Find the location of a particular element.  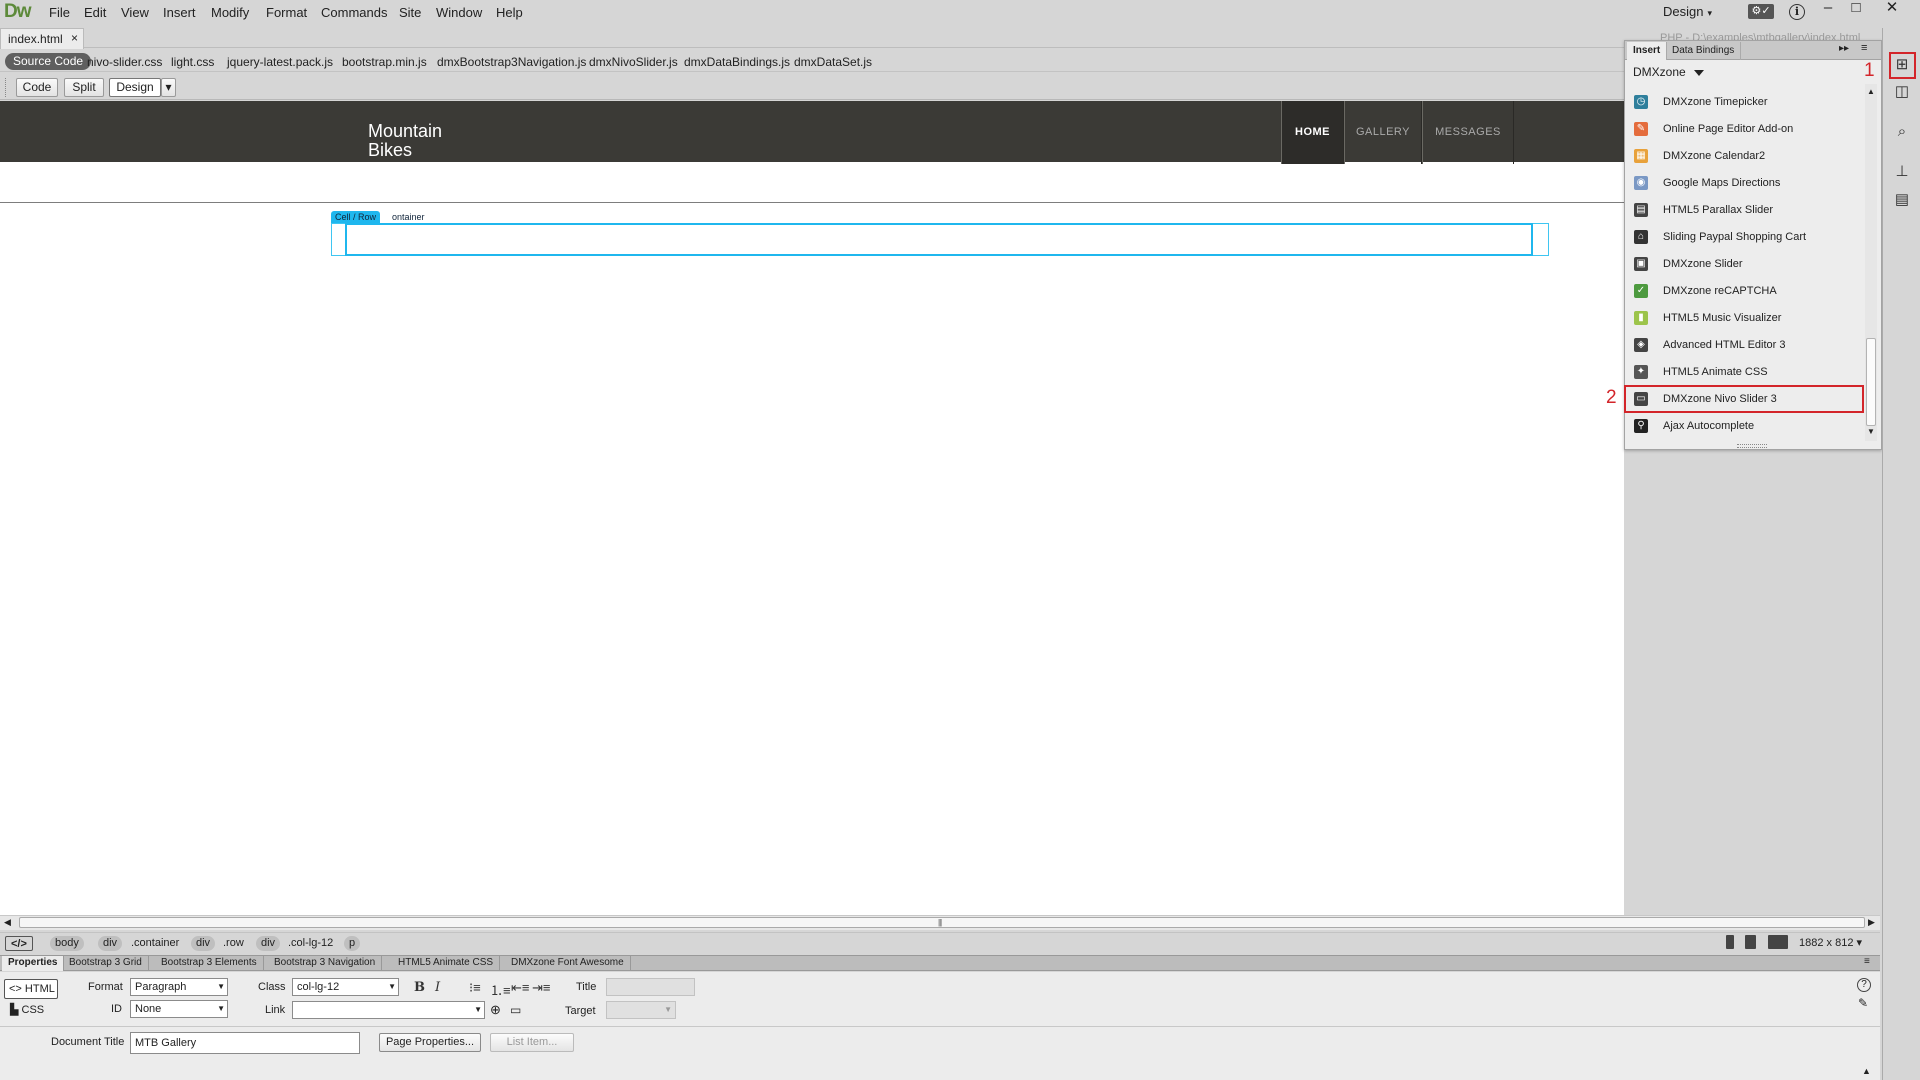

workspace-switcher: Design ▾ is located at coordinates (1687, 11).